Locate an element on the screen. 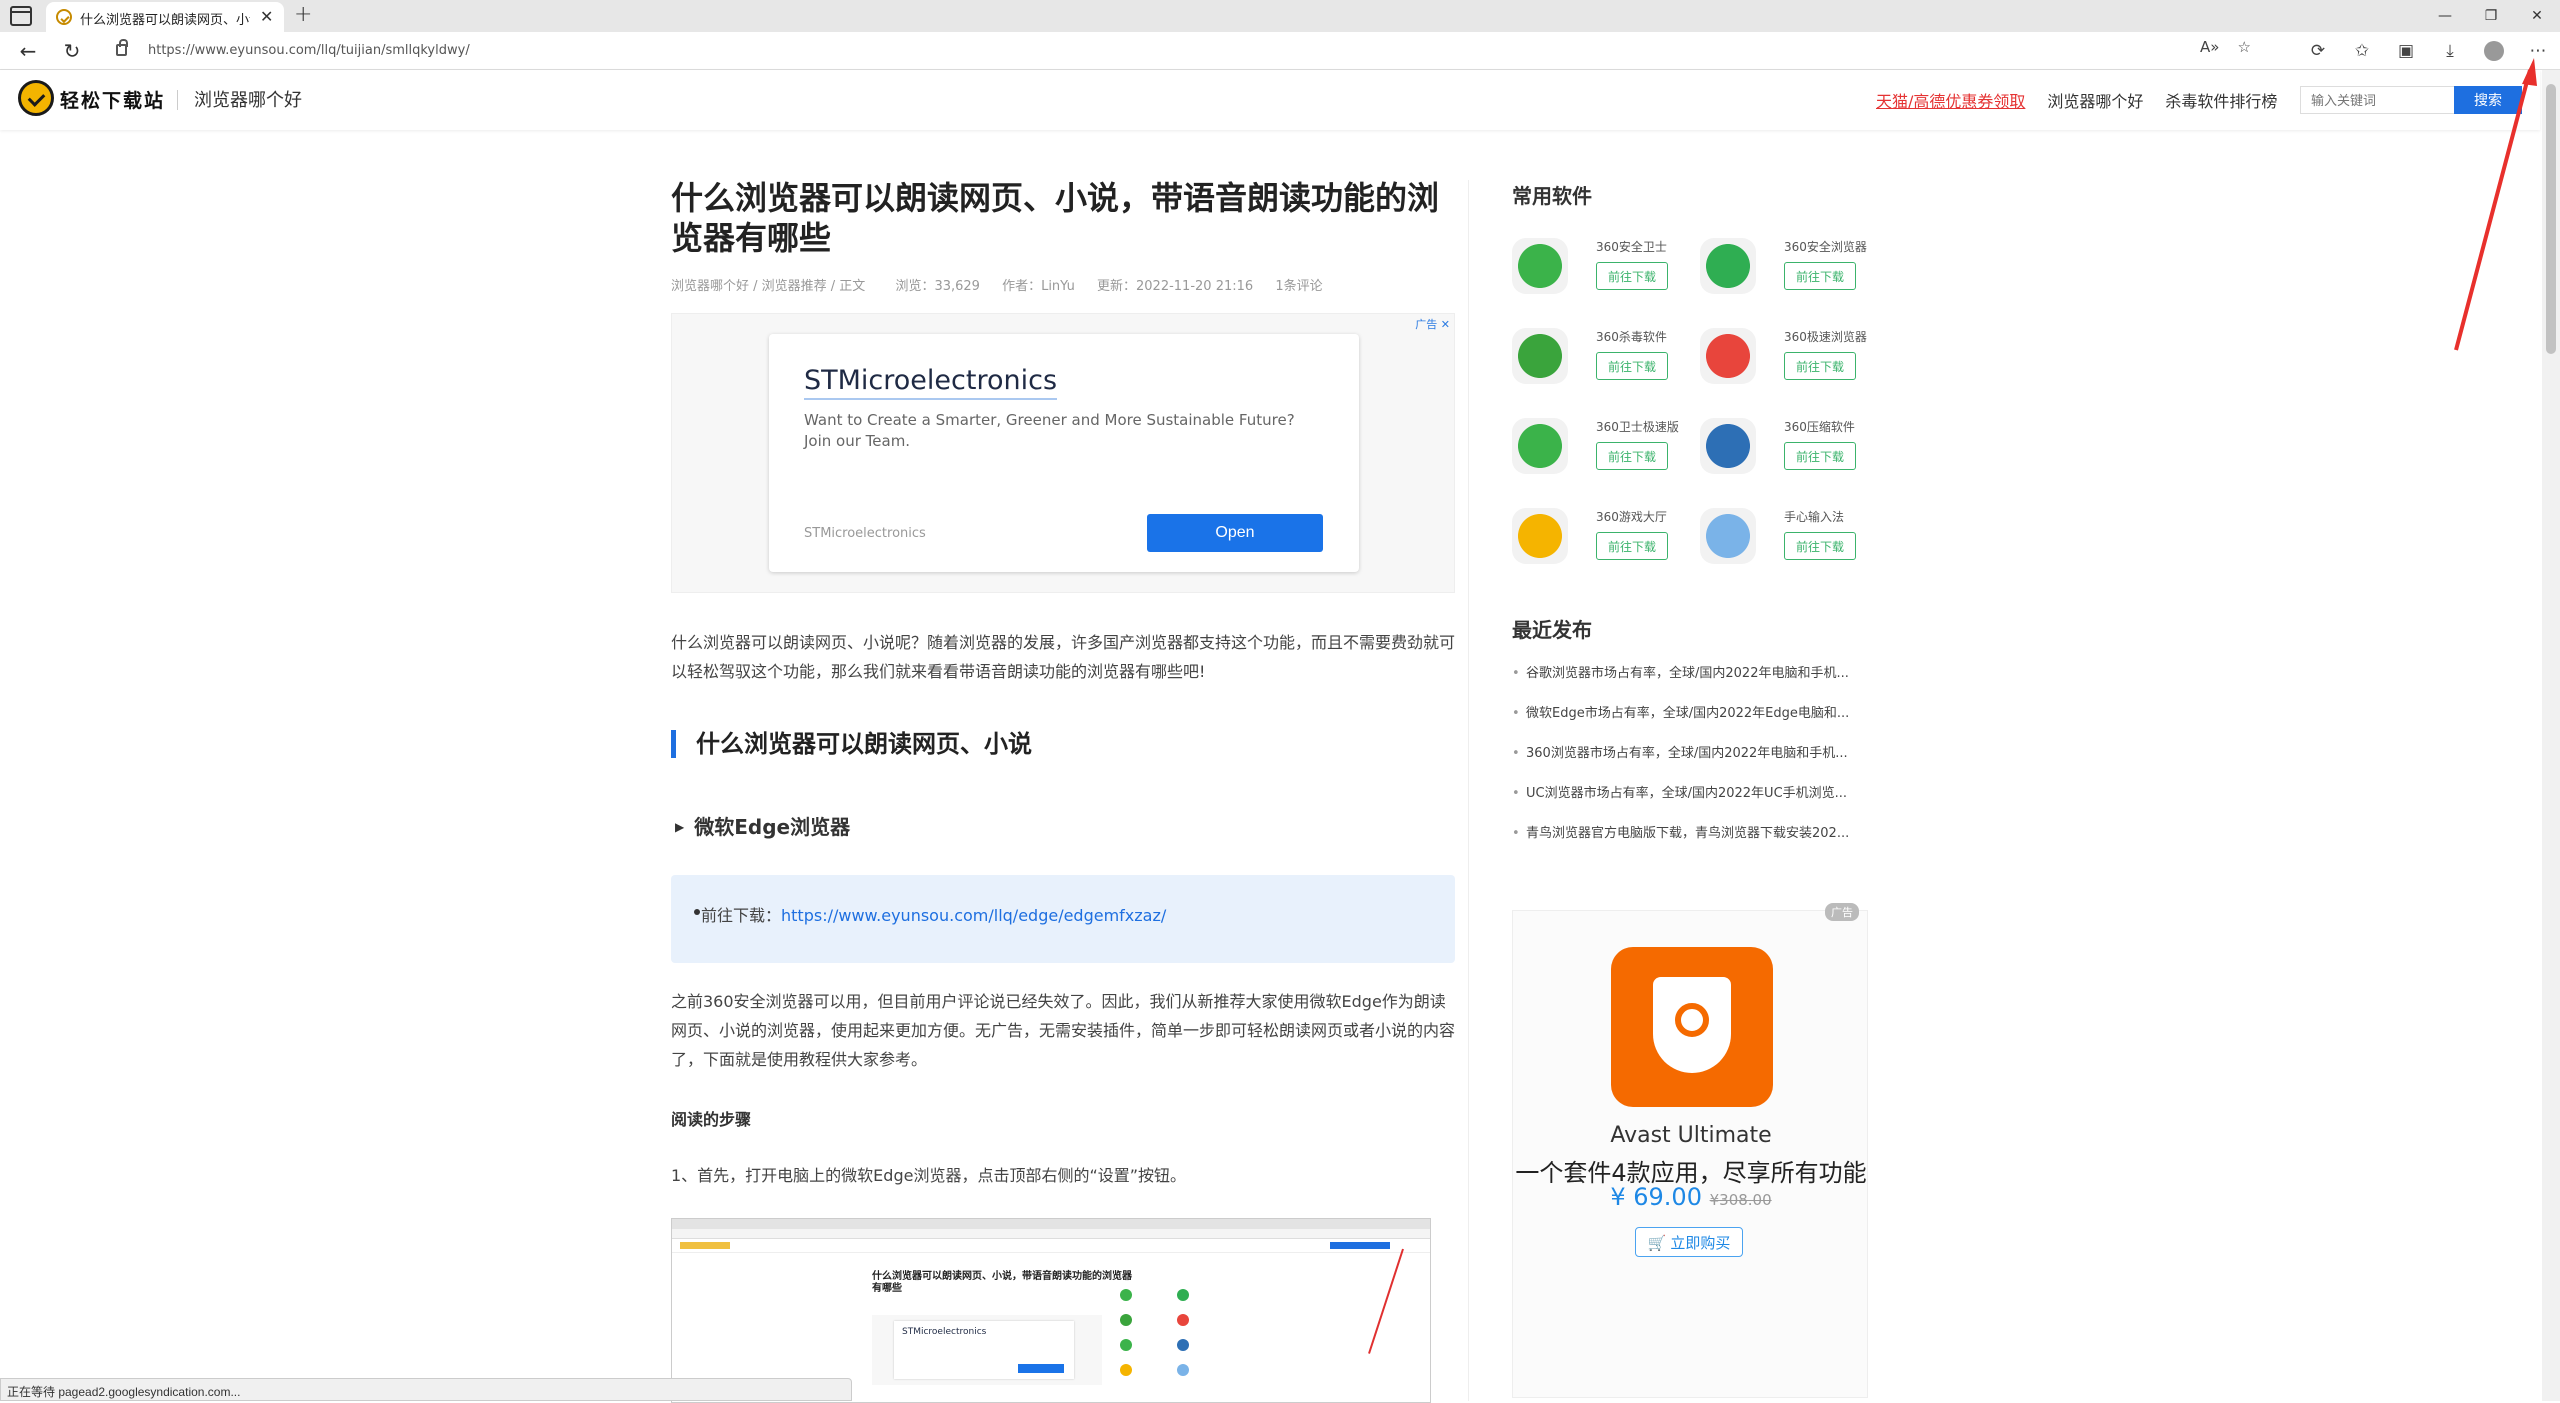 This screenshot has width=2560, height=1403. tab-bar: 什么浏览器可以朗读网页、小说 ✕ + — ❐ ✕ is located at coordinates (1280, 16).